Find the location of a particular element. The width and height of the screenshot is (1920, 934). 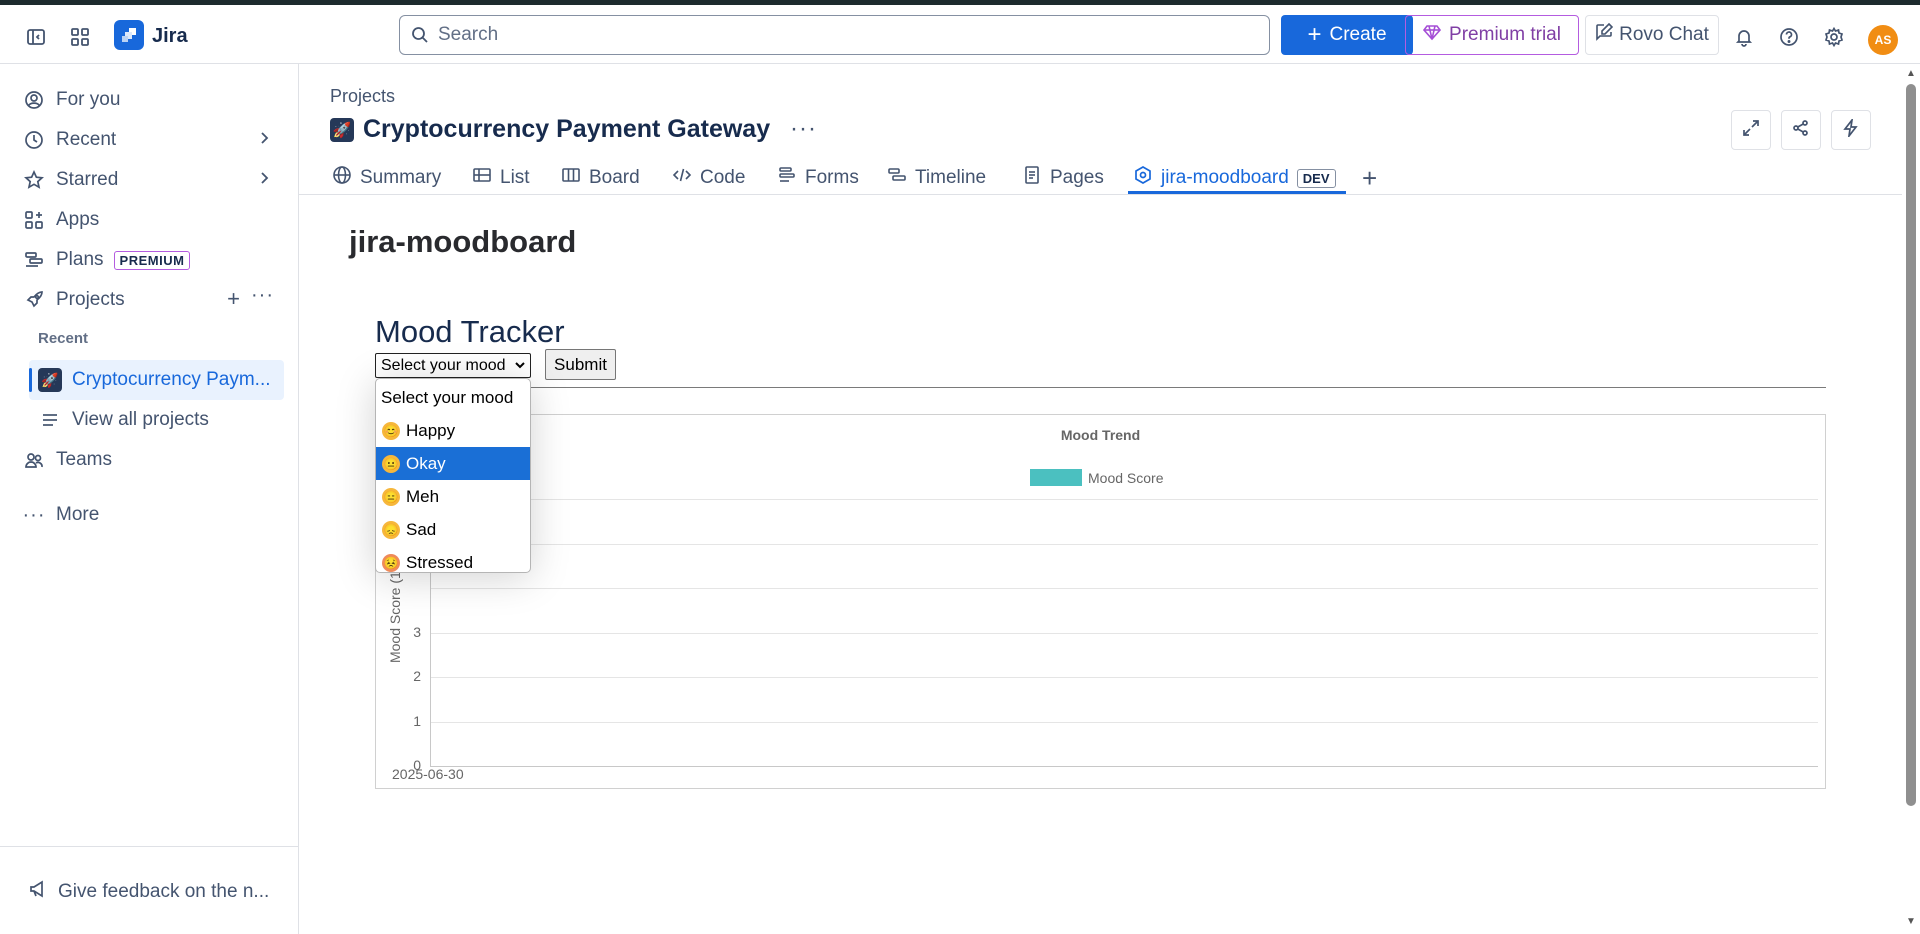

rovo-chat-button: Rovo Chat is located at coordinates (1652, 35).